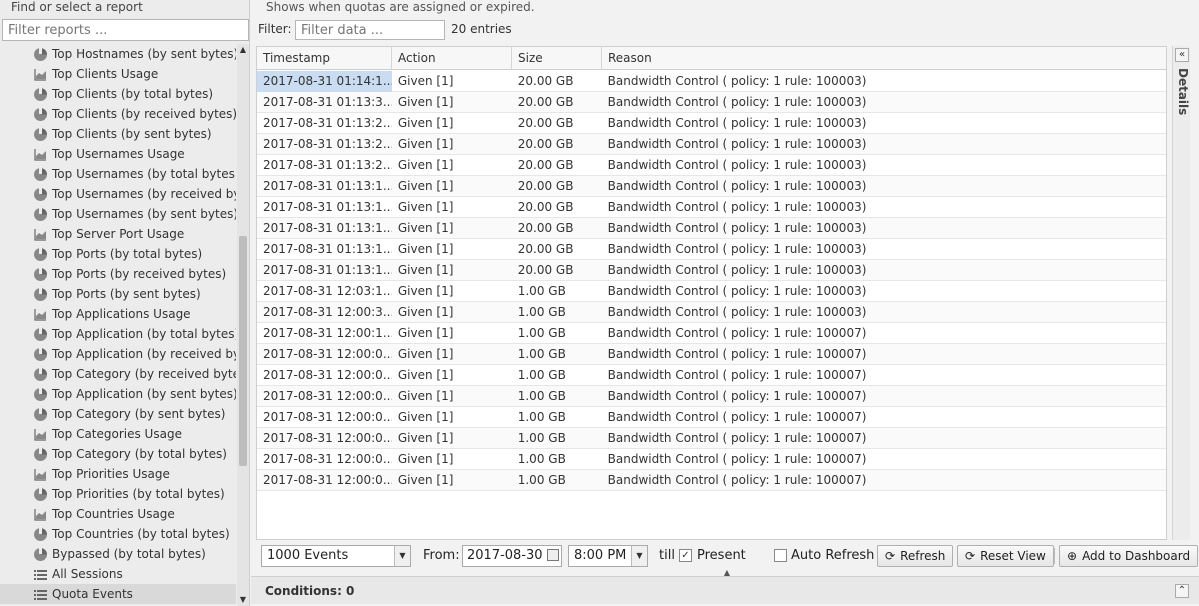 This screenshot has height=606, width=1199. Describe the element at coordinates (118, 314) in the screenshot. I see `report-list-item: Top Applications Usage` at that location.